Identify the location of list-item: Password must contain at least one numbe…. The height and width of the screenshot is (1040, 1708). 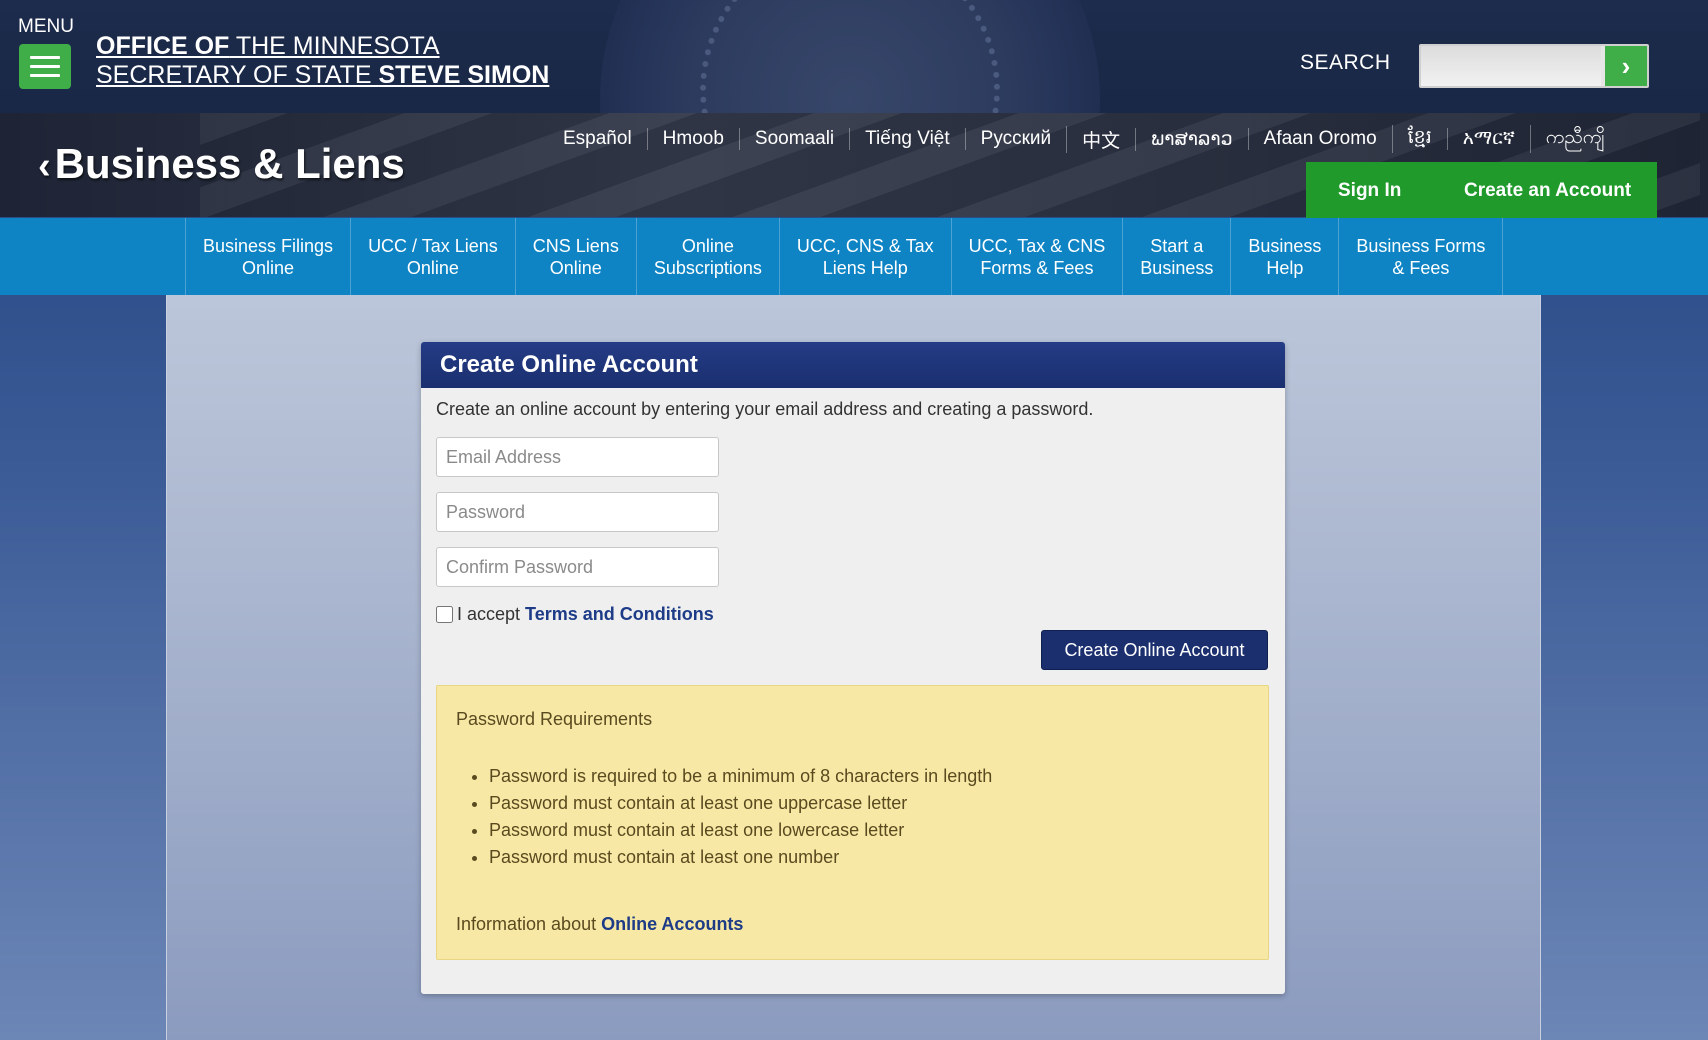
(740, 857).